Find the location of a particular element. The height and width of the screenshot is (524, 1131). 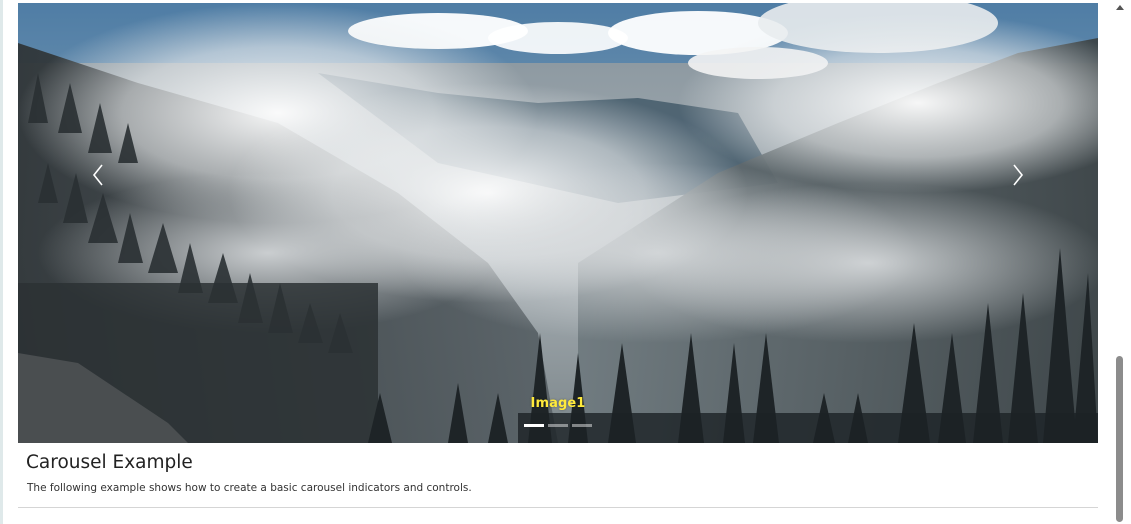

carousel-caption: Image1 is located at coordinates (558, 403).